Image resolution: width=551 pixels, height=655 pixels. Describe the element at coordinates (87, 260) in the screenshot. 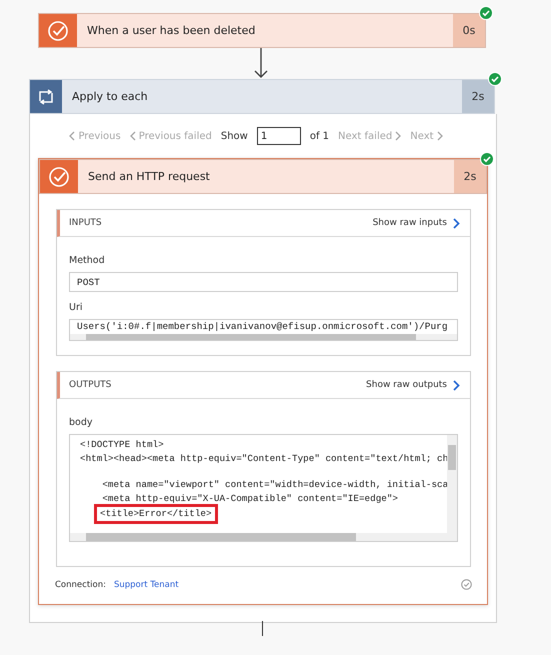

I see `field-label: Method` at that location.